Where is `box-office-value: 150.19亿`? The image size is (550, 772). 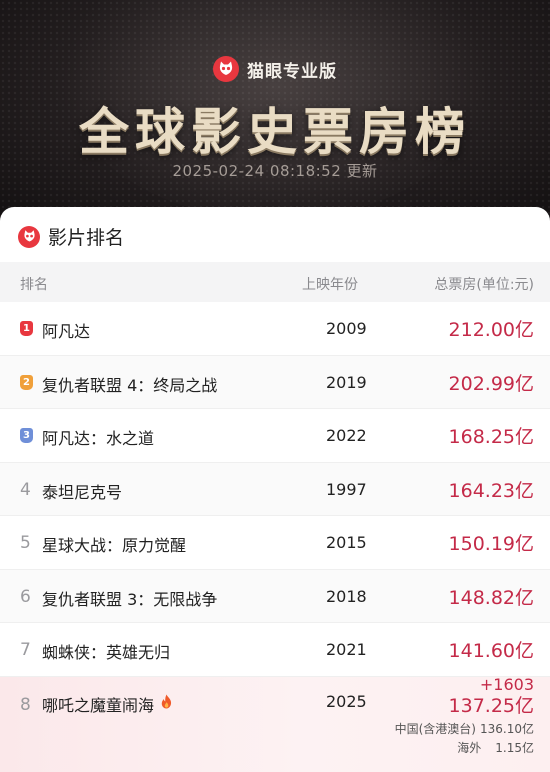
box-office-value: 150.19亿 is located at coordinates (491, 544).